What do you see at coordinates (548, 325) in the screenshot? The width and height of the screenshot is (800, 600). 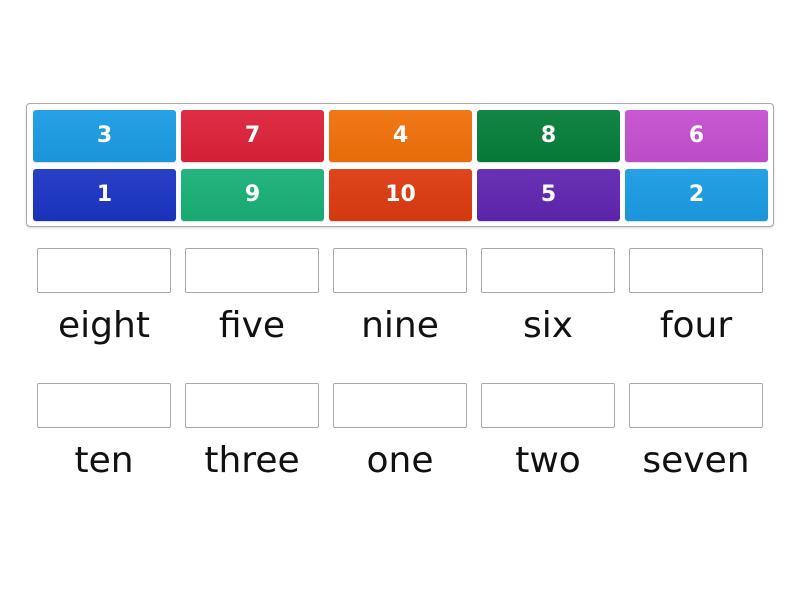 I see `number-word-label: six` at bounding box center [548, 325].